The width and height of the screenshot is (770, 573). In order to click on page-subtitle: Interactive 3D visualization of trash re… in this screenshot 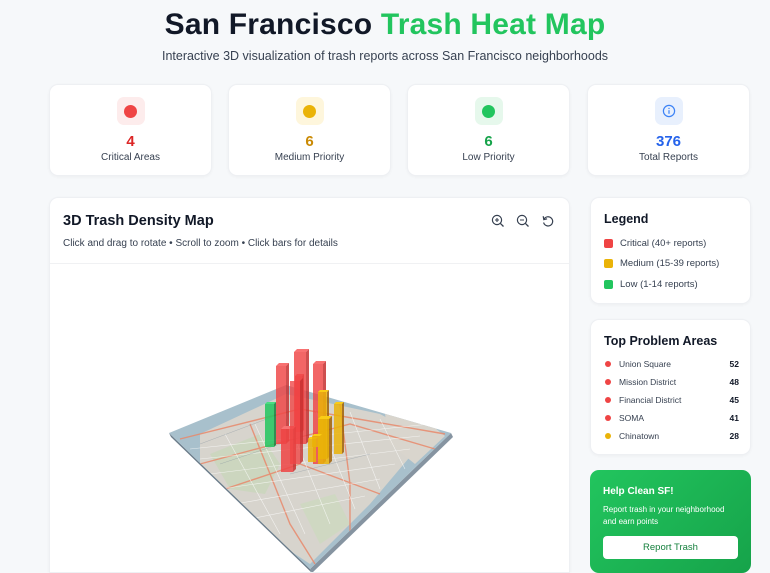, I will do `click(385, 56)`.